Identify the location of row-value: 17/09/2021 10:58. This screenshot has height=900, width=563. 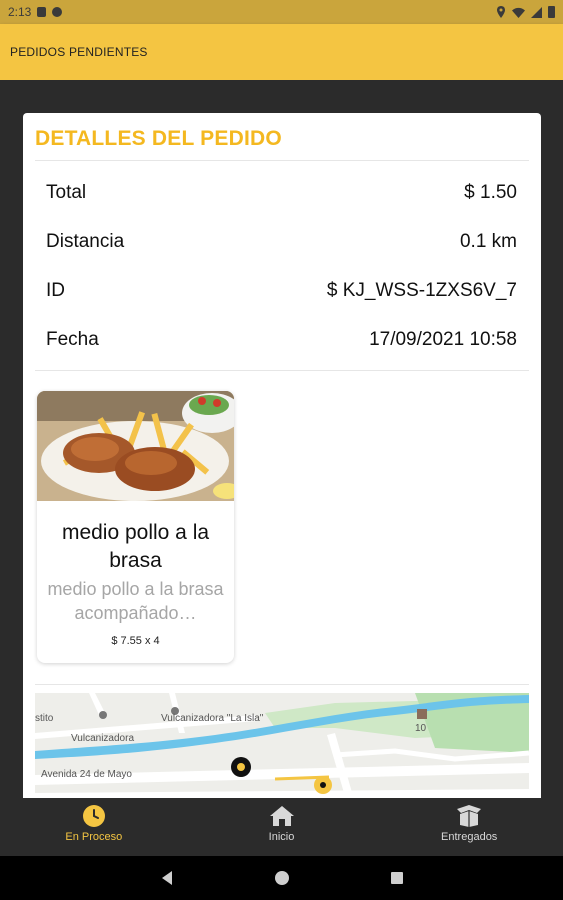
(443, 339).